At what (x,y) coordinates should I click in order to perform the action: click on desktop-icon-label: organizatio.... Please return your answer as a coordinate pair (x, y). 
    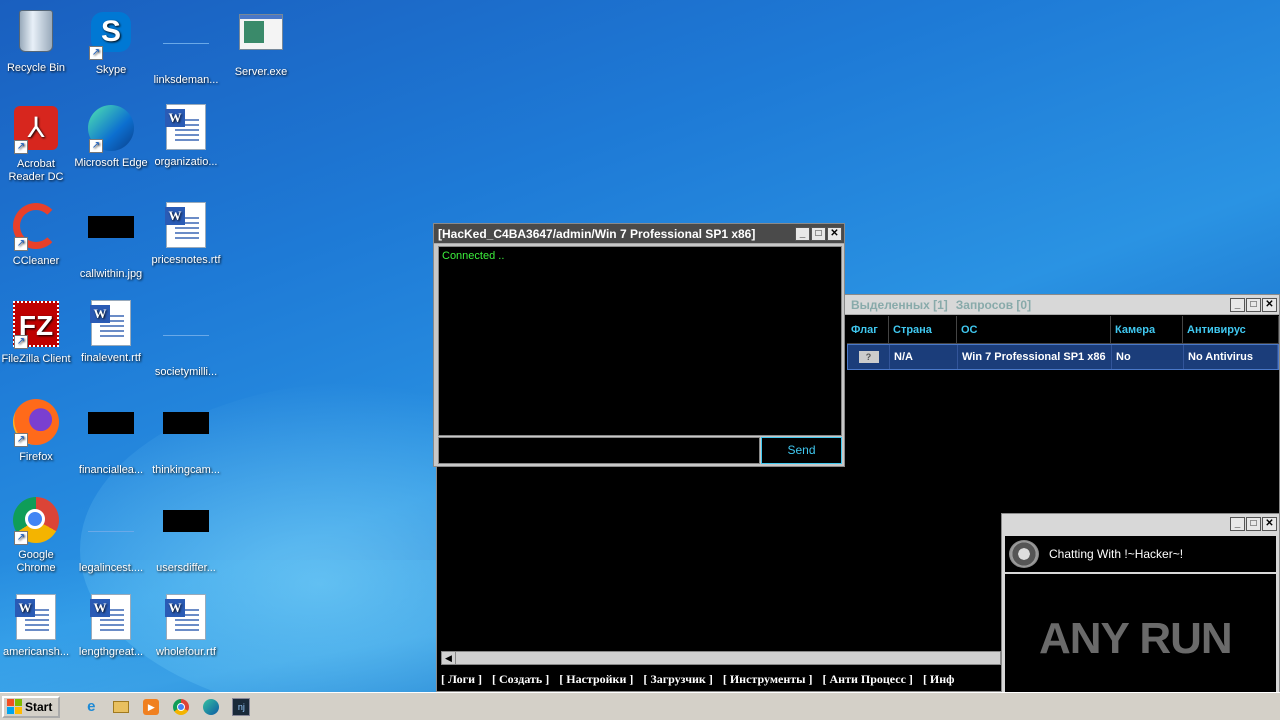
    Looking at the image, I should click on (186, 162).